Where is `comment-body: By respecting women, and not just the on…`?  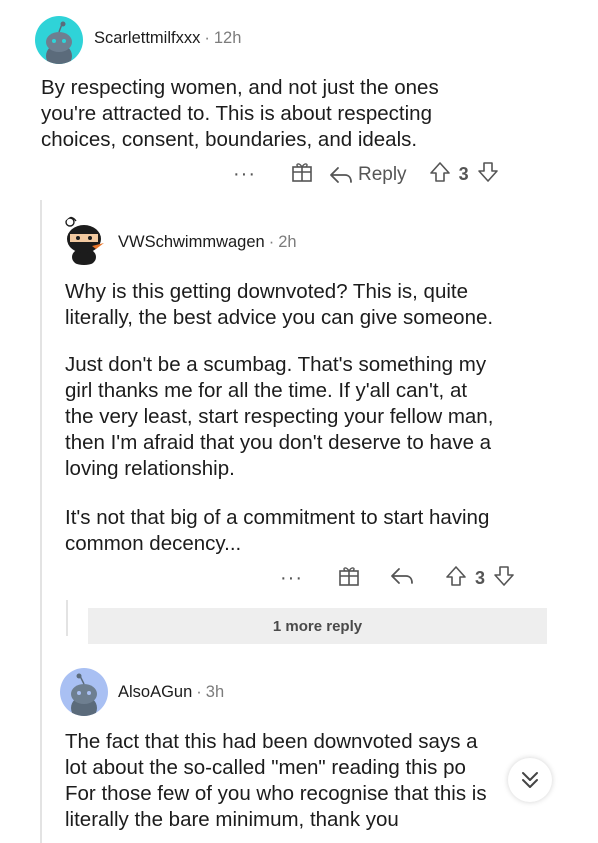
comment-body: By respecting women, and not just the on… is located at coordinates (240, 113).